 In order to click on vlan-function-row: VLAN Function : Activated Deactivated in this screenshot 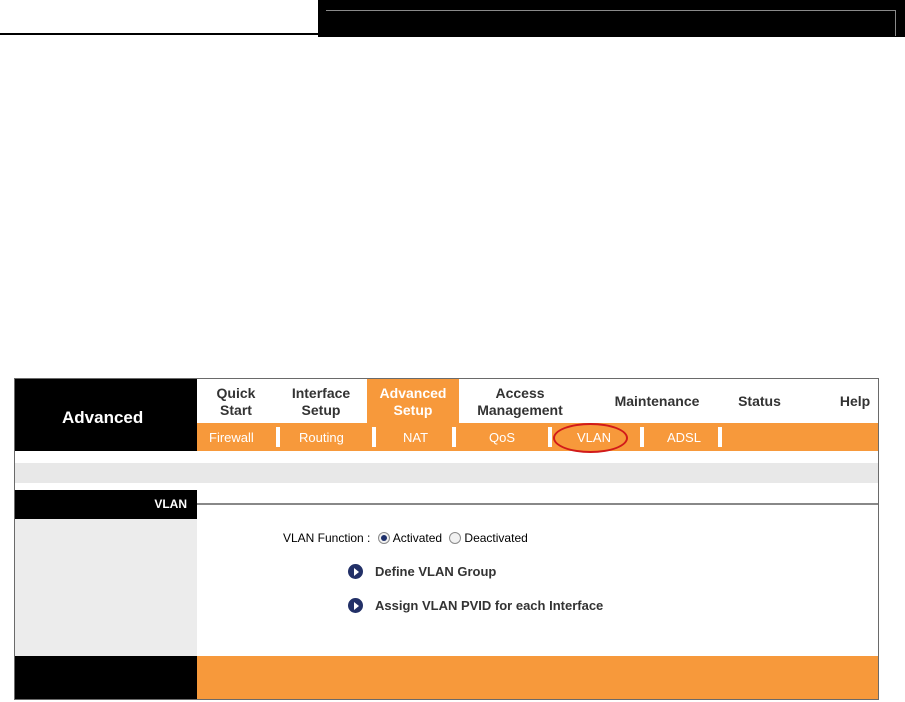, I will do `click(405, 538)`.